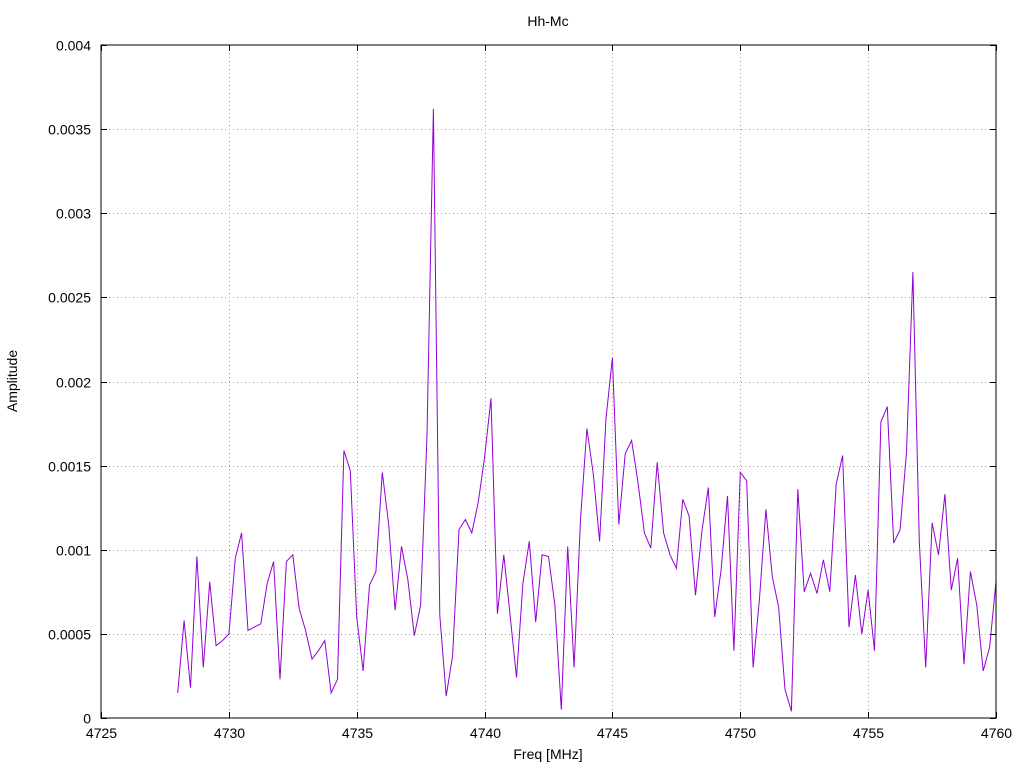  I want to click on y-tick-label: 0.004, so click(73, 46).